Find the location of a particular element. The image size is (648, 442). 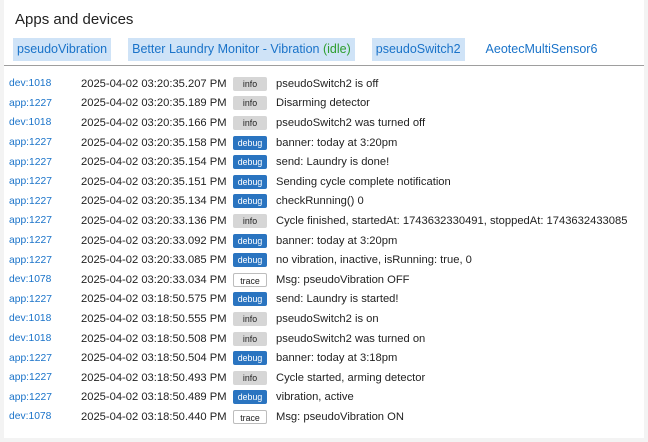

filter-chip-label: Better Laundry Monitor - Vibration is located at coordinates (227, 49).